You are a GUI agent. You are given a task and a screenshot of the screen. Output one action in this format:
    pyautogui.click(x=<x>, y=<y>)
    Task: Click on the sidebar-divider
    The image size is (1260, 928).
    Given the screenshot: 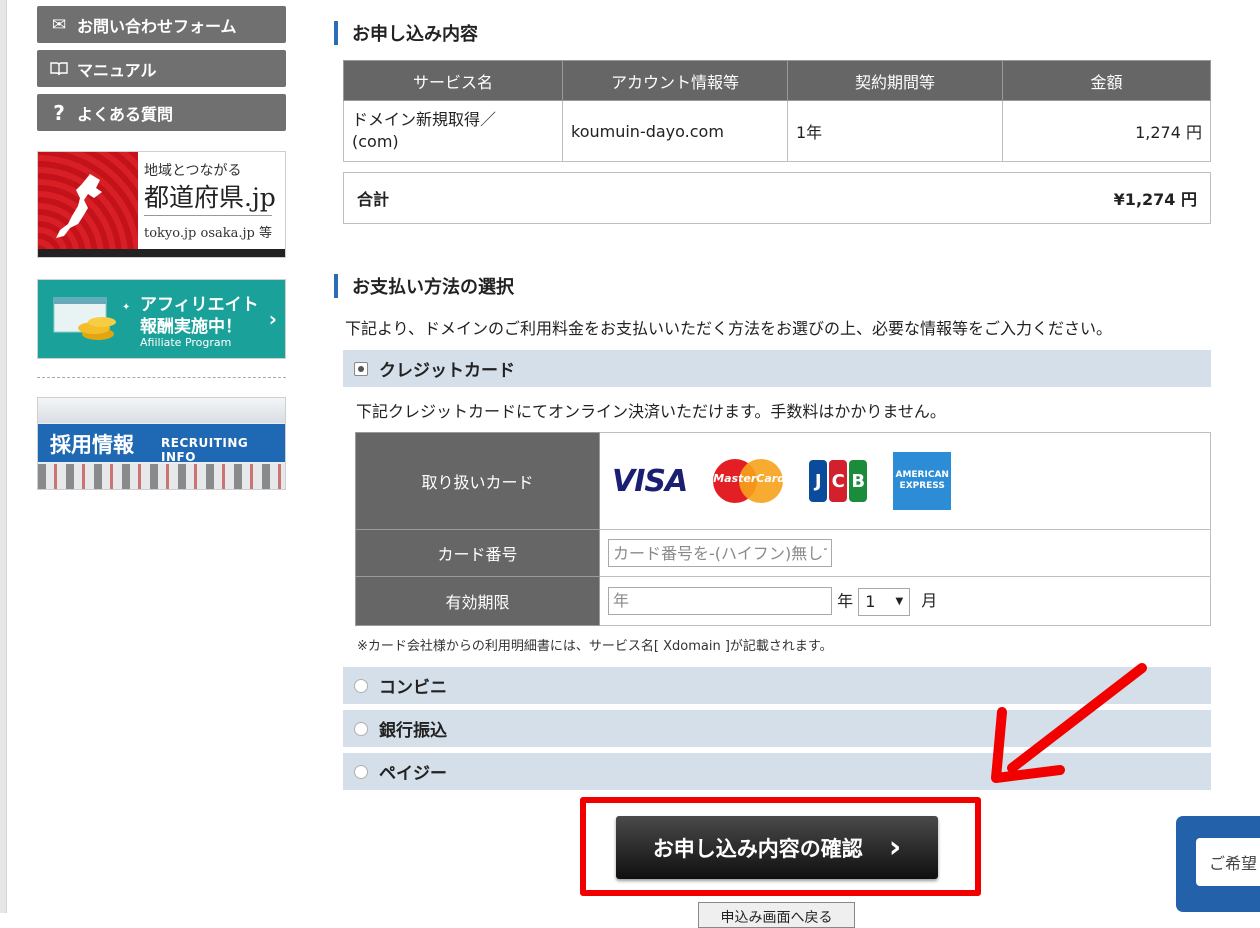 What is the action you would take?
    pyautogui.click(x=161, y=377)
    